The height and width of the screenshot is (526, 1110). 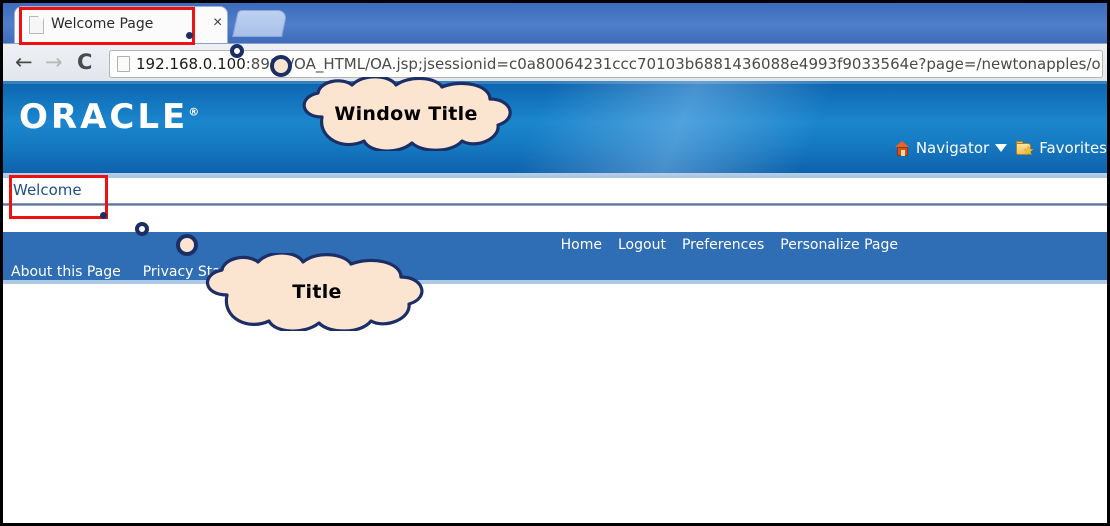 I want to click on close-icon: ×, so click(x=217, y=23).